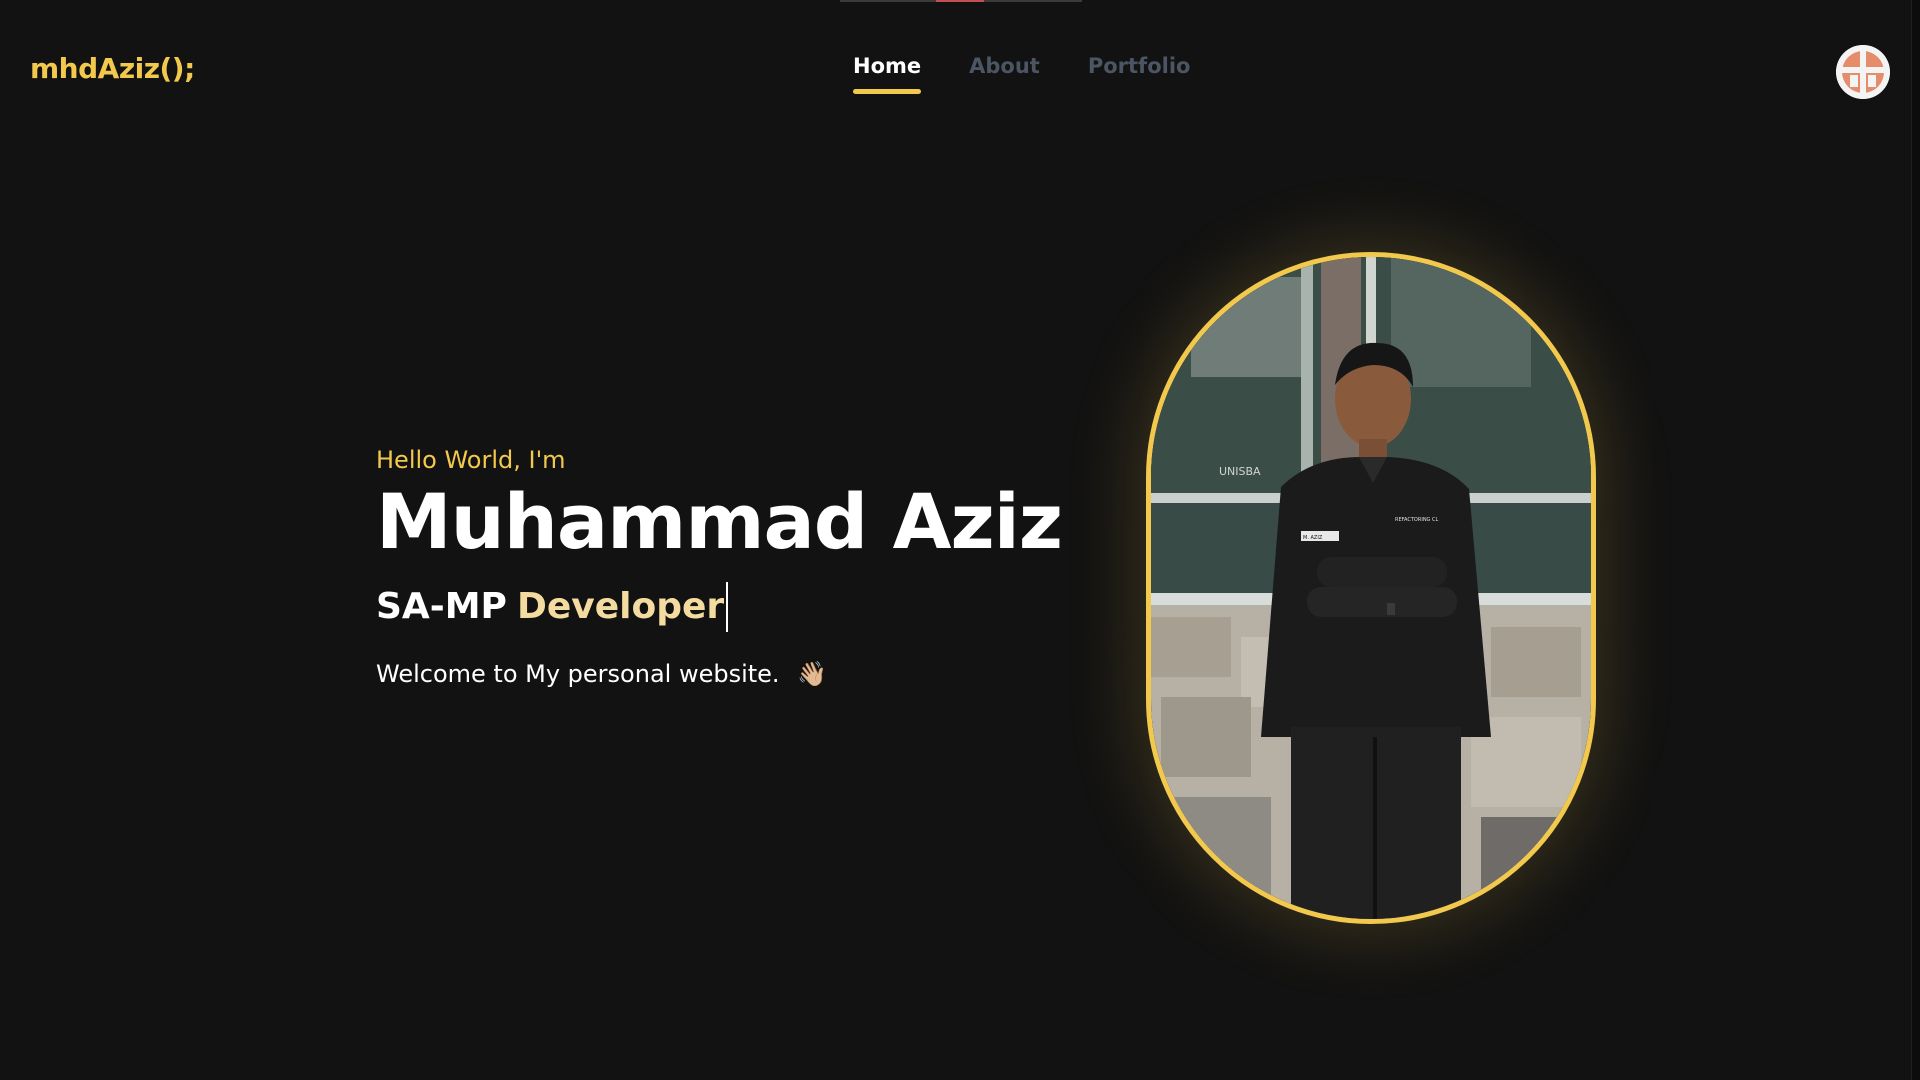 The height and width of the screenshot is (1080, 1920). What do you see at coordinates (1371, 588) in the screenshot?
I see `profile-photo: UNISBA M. AZIZ REFACTORING CL` at bounding box center [1371, 588].